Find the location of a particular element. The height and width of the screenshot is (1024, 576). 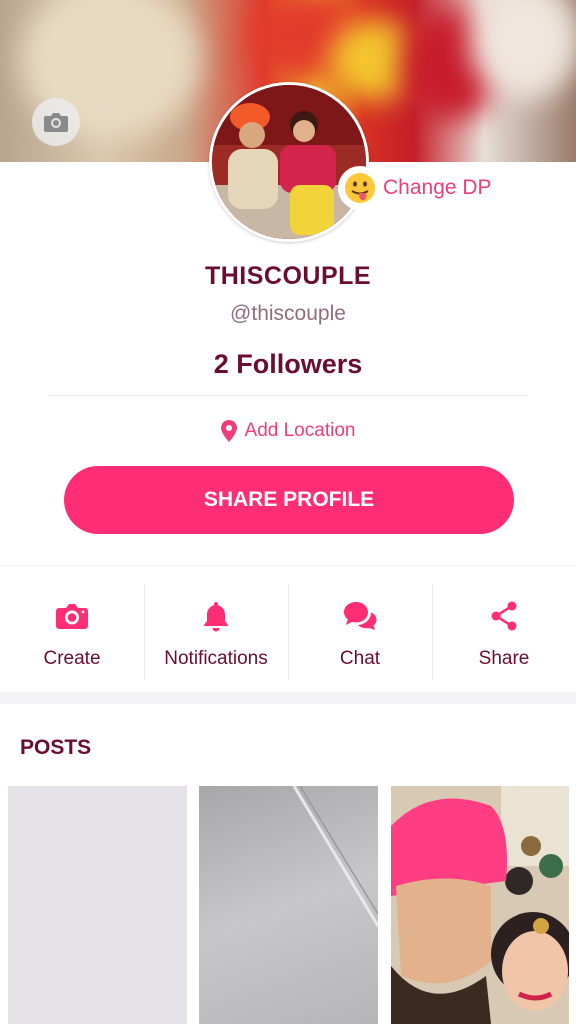

change-dp-button: Change DP is located at coordinates (415, 188).